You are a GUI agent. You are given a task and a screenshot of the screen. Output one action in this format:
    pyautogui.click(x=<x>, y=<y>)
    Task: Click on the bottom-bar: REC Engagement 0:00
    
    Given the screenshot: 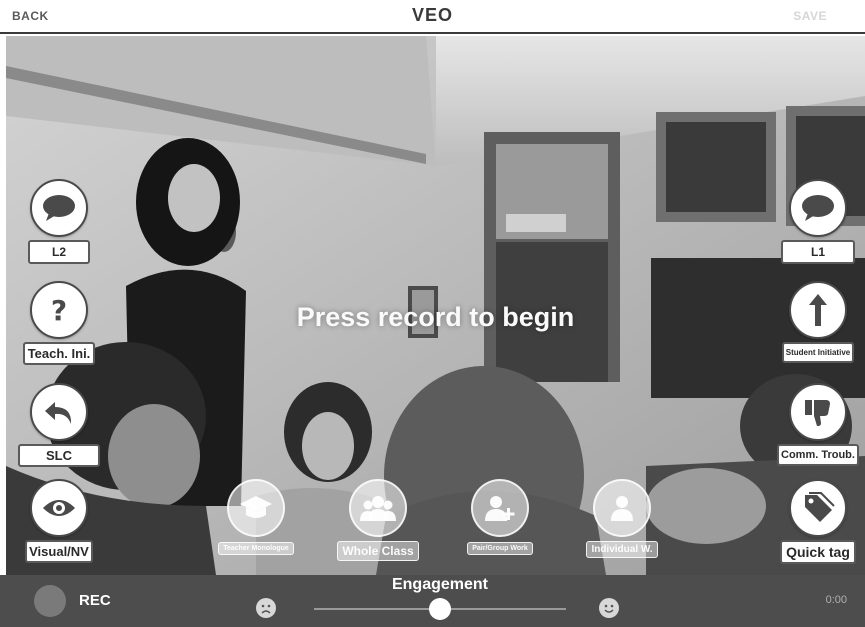 What is the action you would take?
    pyautogui.click(x=432, y=601)
    